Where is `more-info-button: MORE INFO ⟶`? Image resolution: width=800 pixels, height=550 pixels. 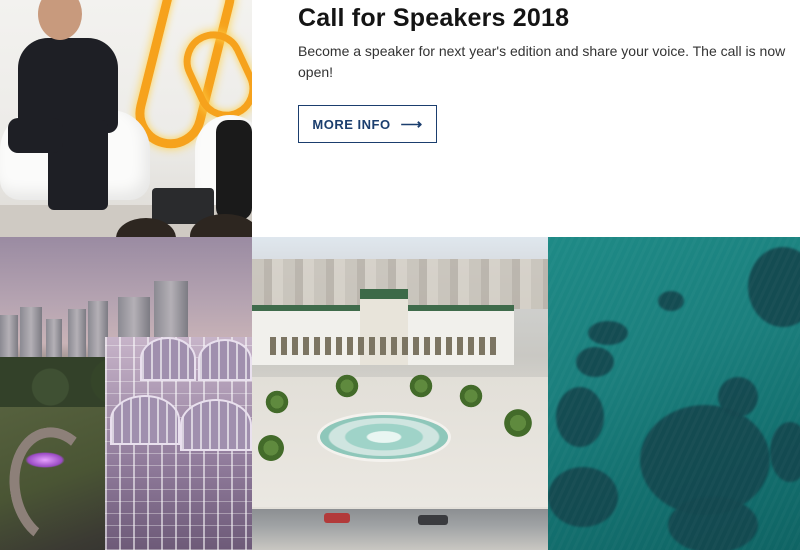 more-info-button: MORE INFO ⟶ is located at coordinates (367, 124).